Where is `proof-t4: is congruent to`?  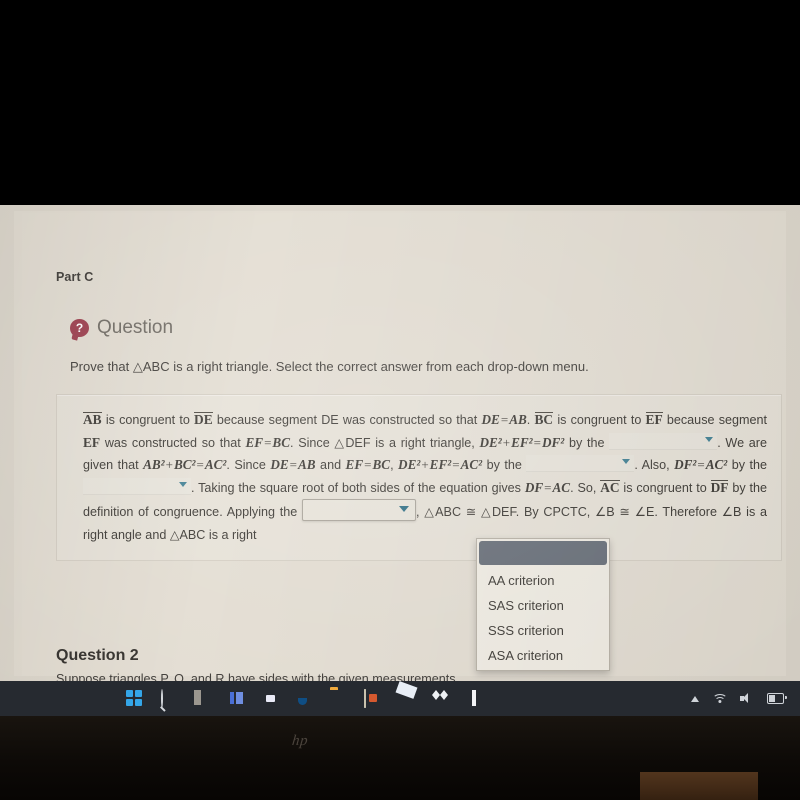 proof-t4: is congruent to is located at coordinates (599, 420).